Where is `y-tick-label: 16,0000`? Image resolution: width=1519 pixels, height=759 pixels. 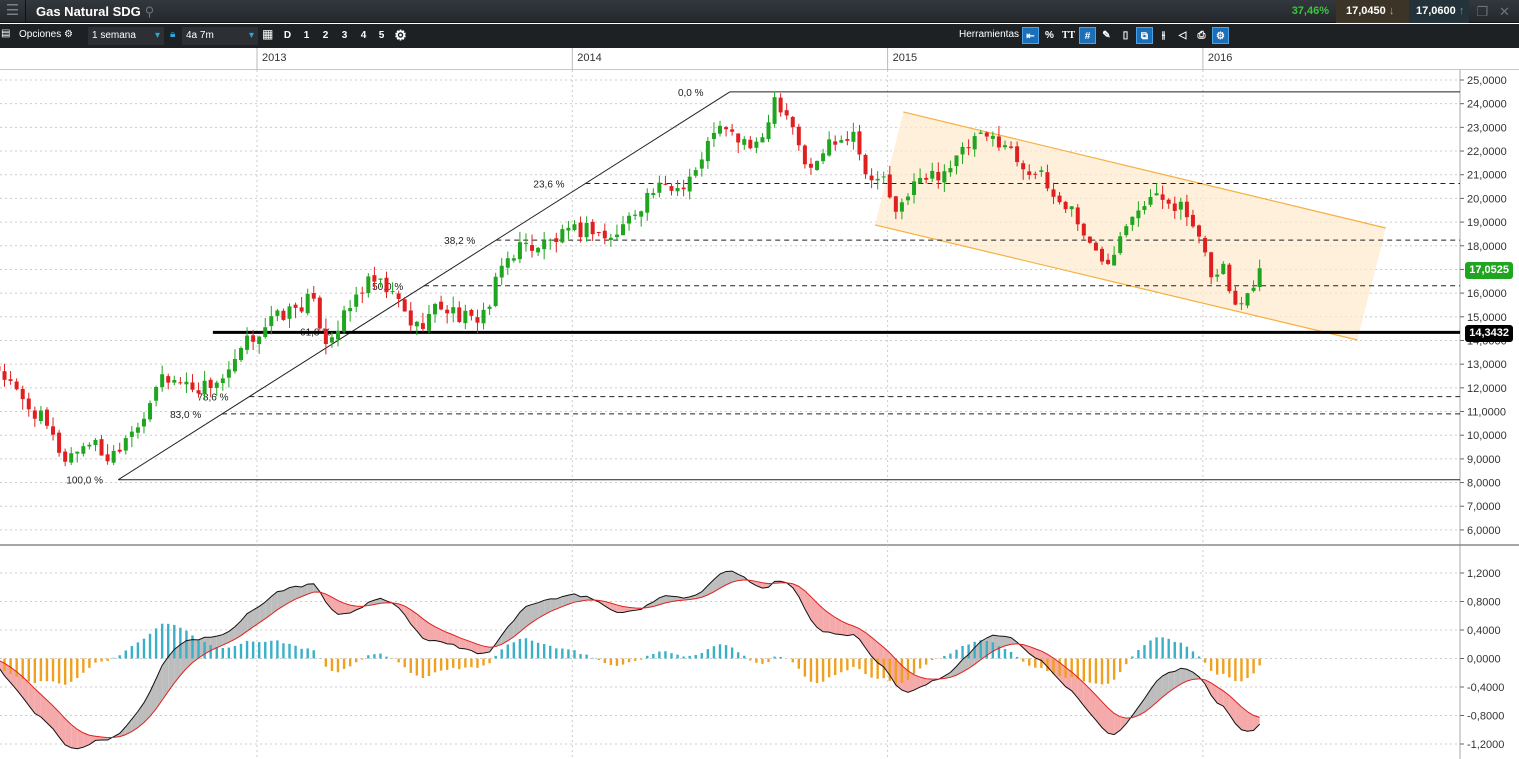 y-tick-label: 16,0000 is located at coordinates (1487, 294).